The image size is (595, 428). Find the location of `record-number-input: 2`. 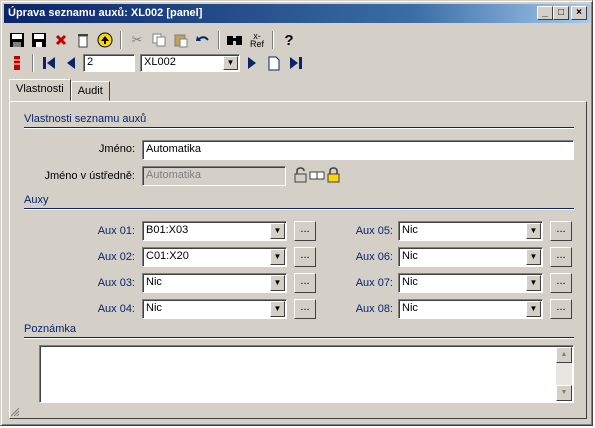

record-number-input: 2 is located at coordinates (109, 63).